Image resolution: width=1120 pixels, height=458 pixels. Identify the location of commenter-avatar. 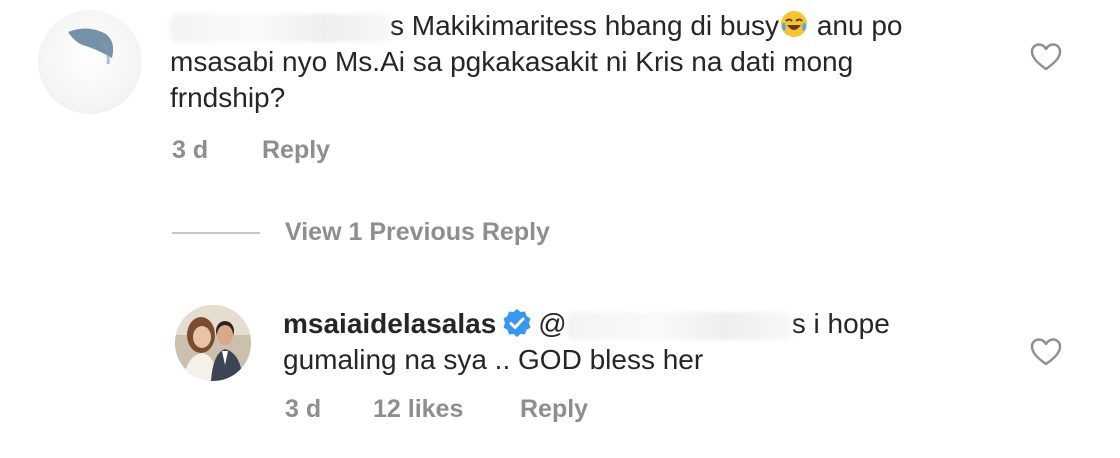
(90, 62).